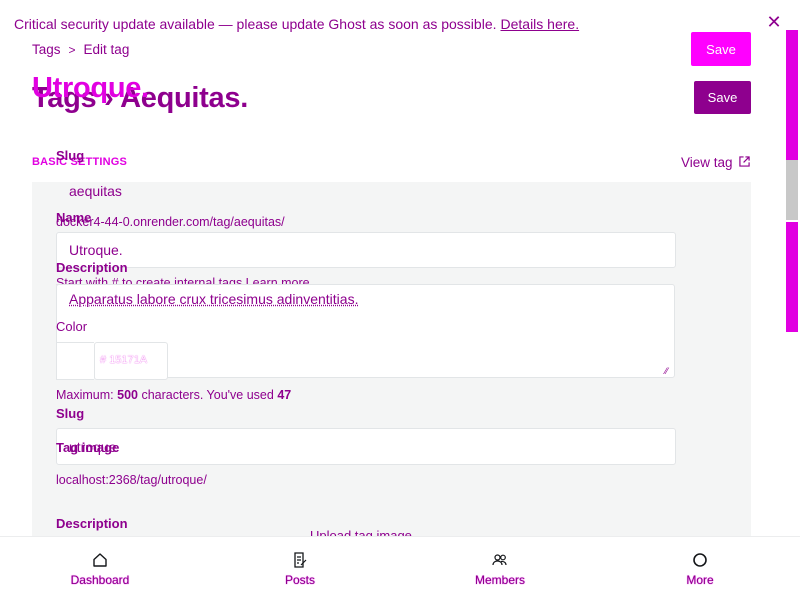 This screenshot has width=800, height=601. Describe the element at coordinates (400, 568) in the screenshot. I see `bottom-nav: Dashboard Posts Members More` at that location.